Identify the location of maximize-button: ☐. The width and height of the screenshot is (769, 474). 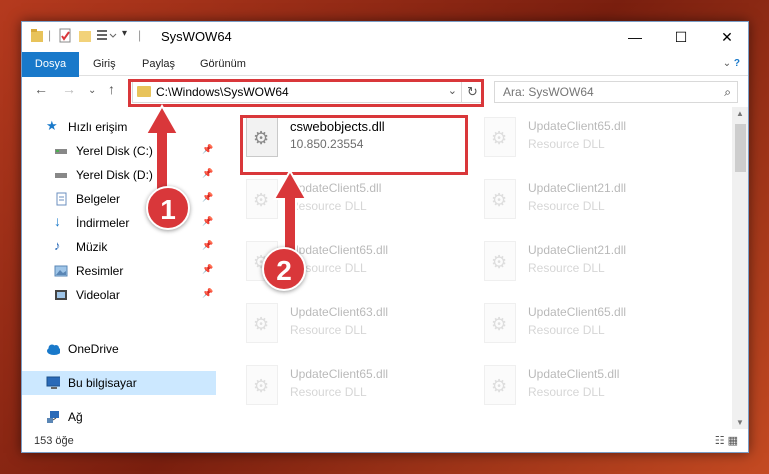
(681, 37).